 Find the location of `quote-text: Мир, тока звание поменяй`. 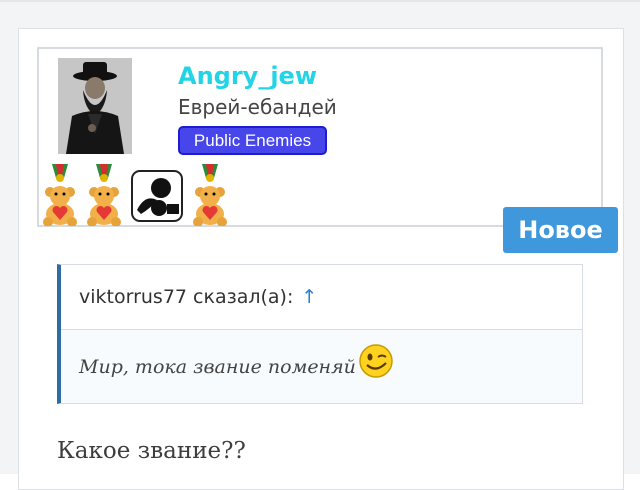

quote-text: Мир, тока звание поменяй is located at coordinates (217, 366).